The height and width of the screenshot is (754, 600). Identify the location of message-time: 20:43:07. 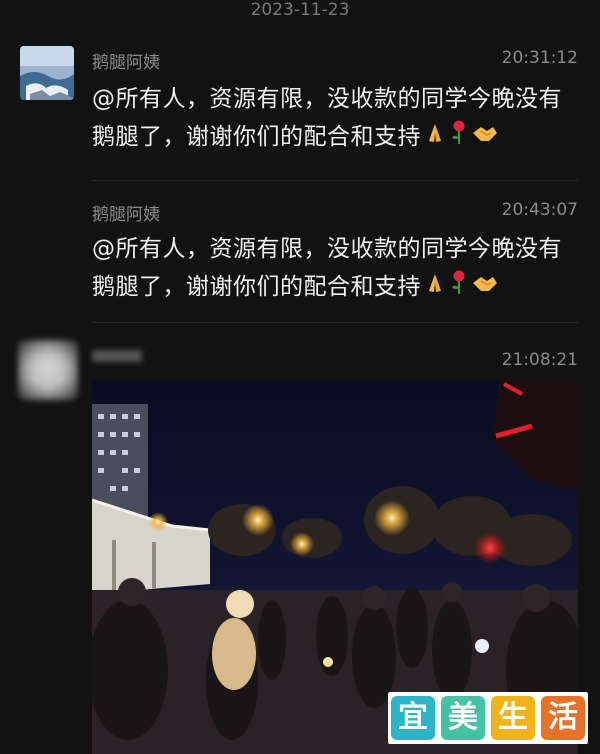
(539, 210).